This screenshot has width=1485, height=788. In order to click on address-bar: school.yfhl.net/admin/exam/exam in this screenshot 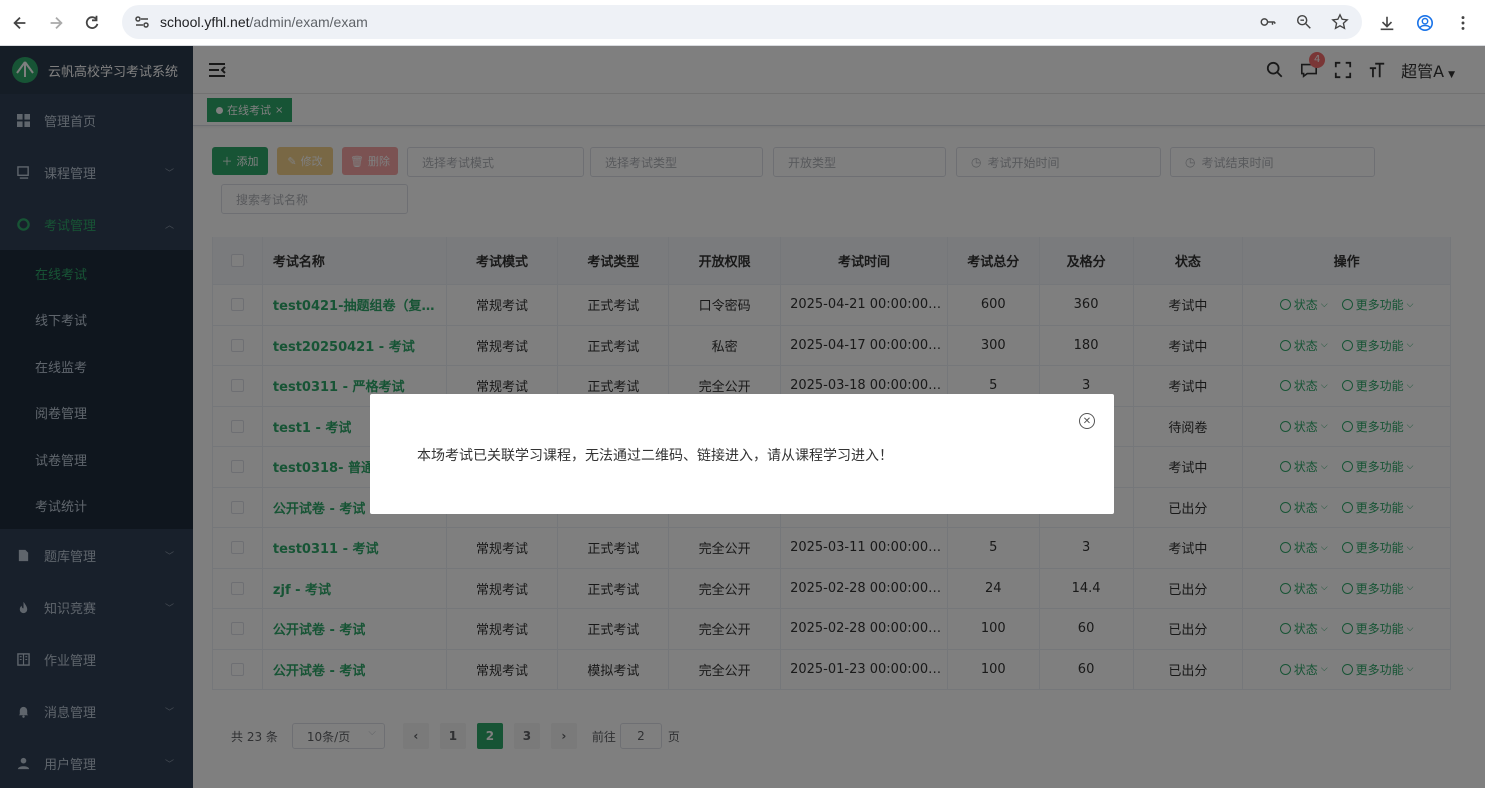, I will do `click(742, 22)`.